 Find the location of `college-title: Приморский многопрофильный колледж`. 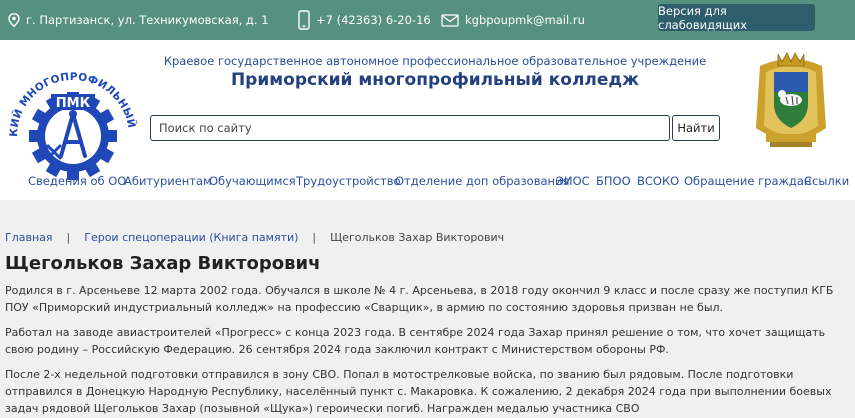

college-title: Приморский многопрофильный колледж is located at coordinates (435, 80).